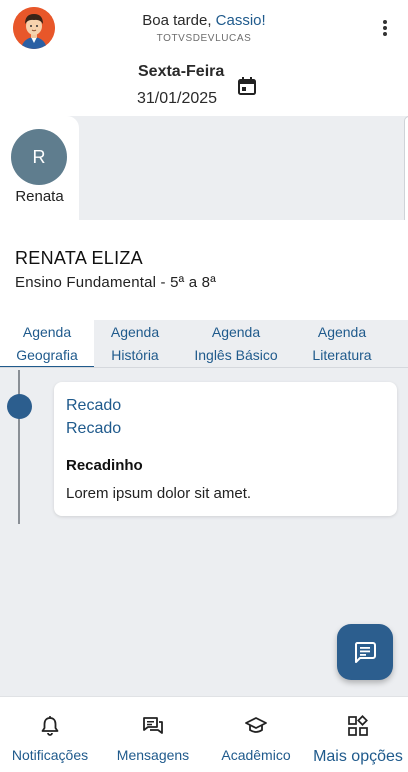  What do you see at coordinates (50, 726) in the screenshot?
I see `bell-icon` at bounding box center [50, 726].